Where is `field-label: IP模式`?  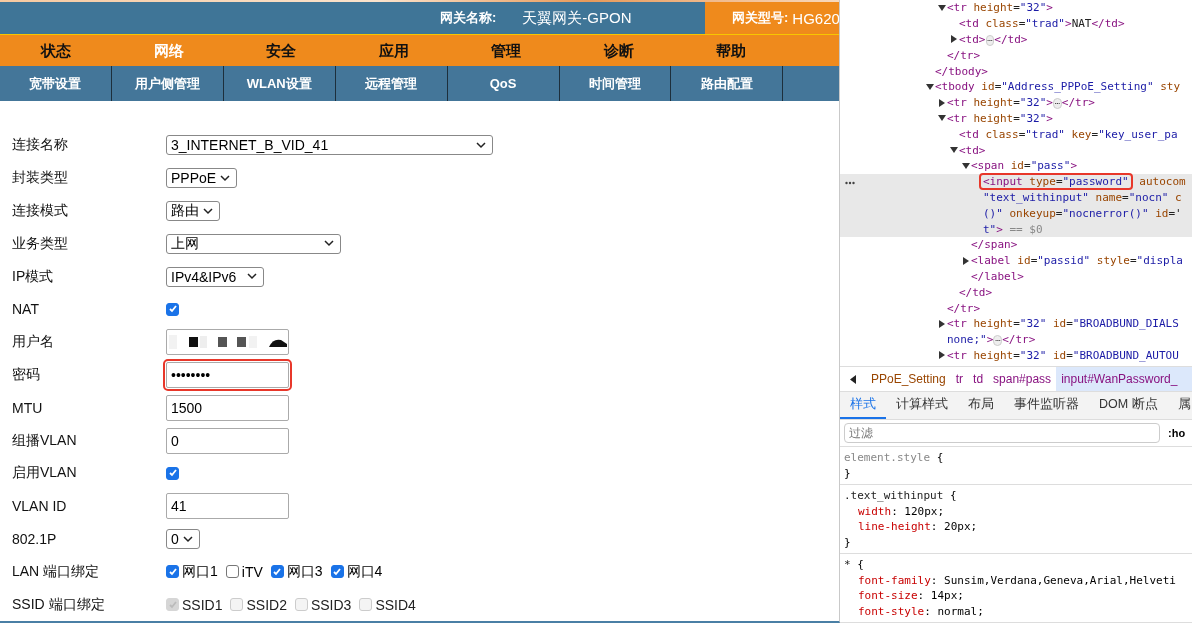 field-label: IP模式 is located at coordinates (33, 276).